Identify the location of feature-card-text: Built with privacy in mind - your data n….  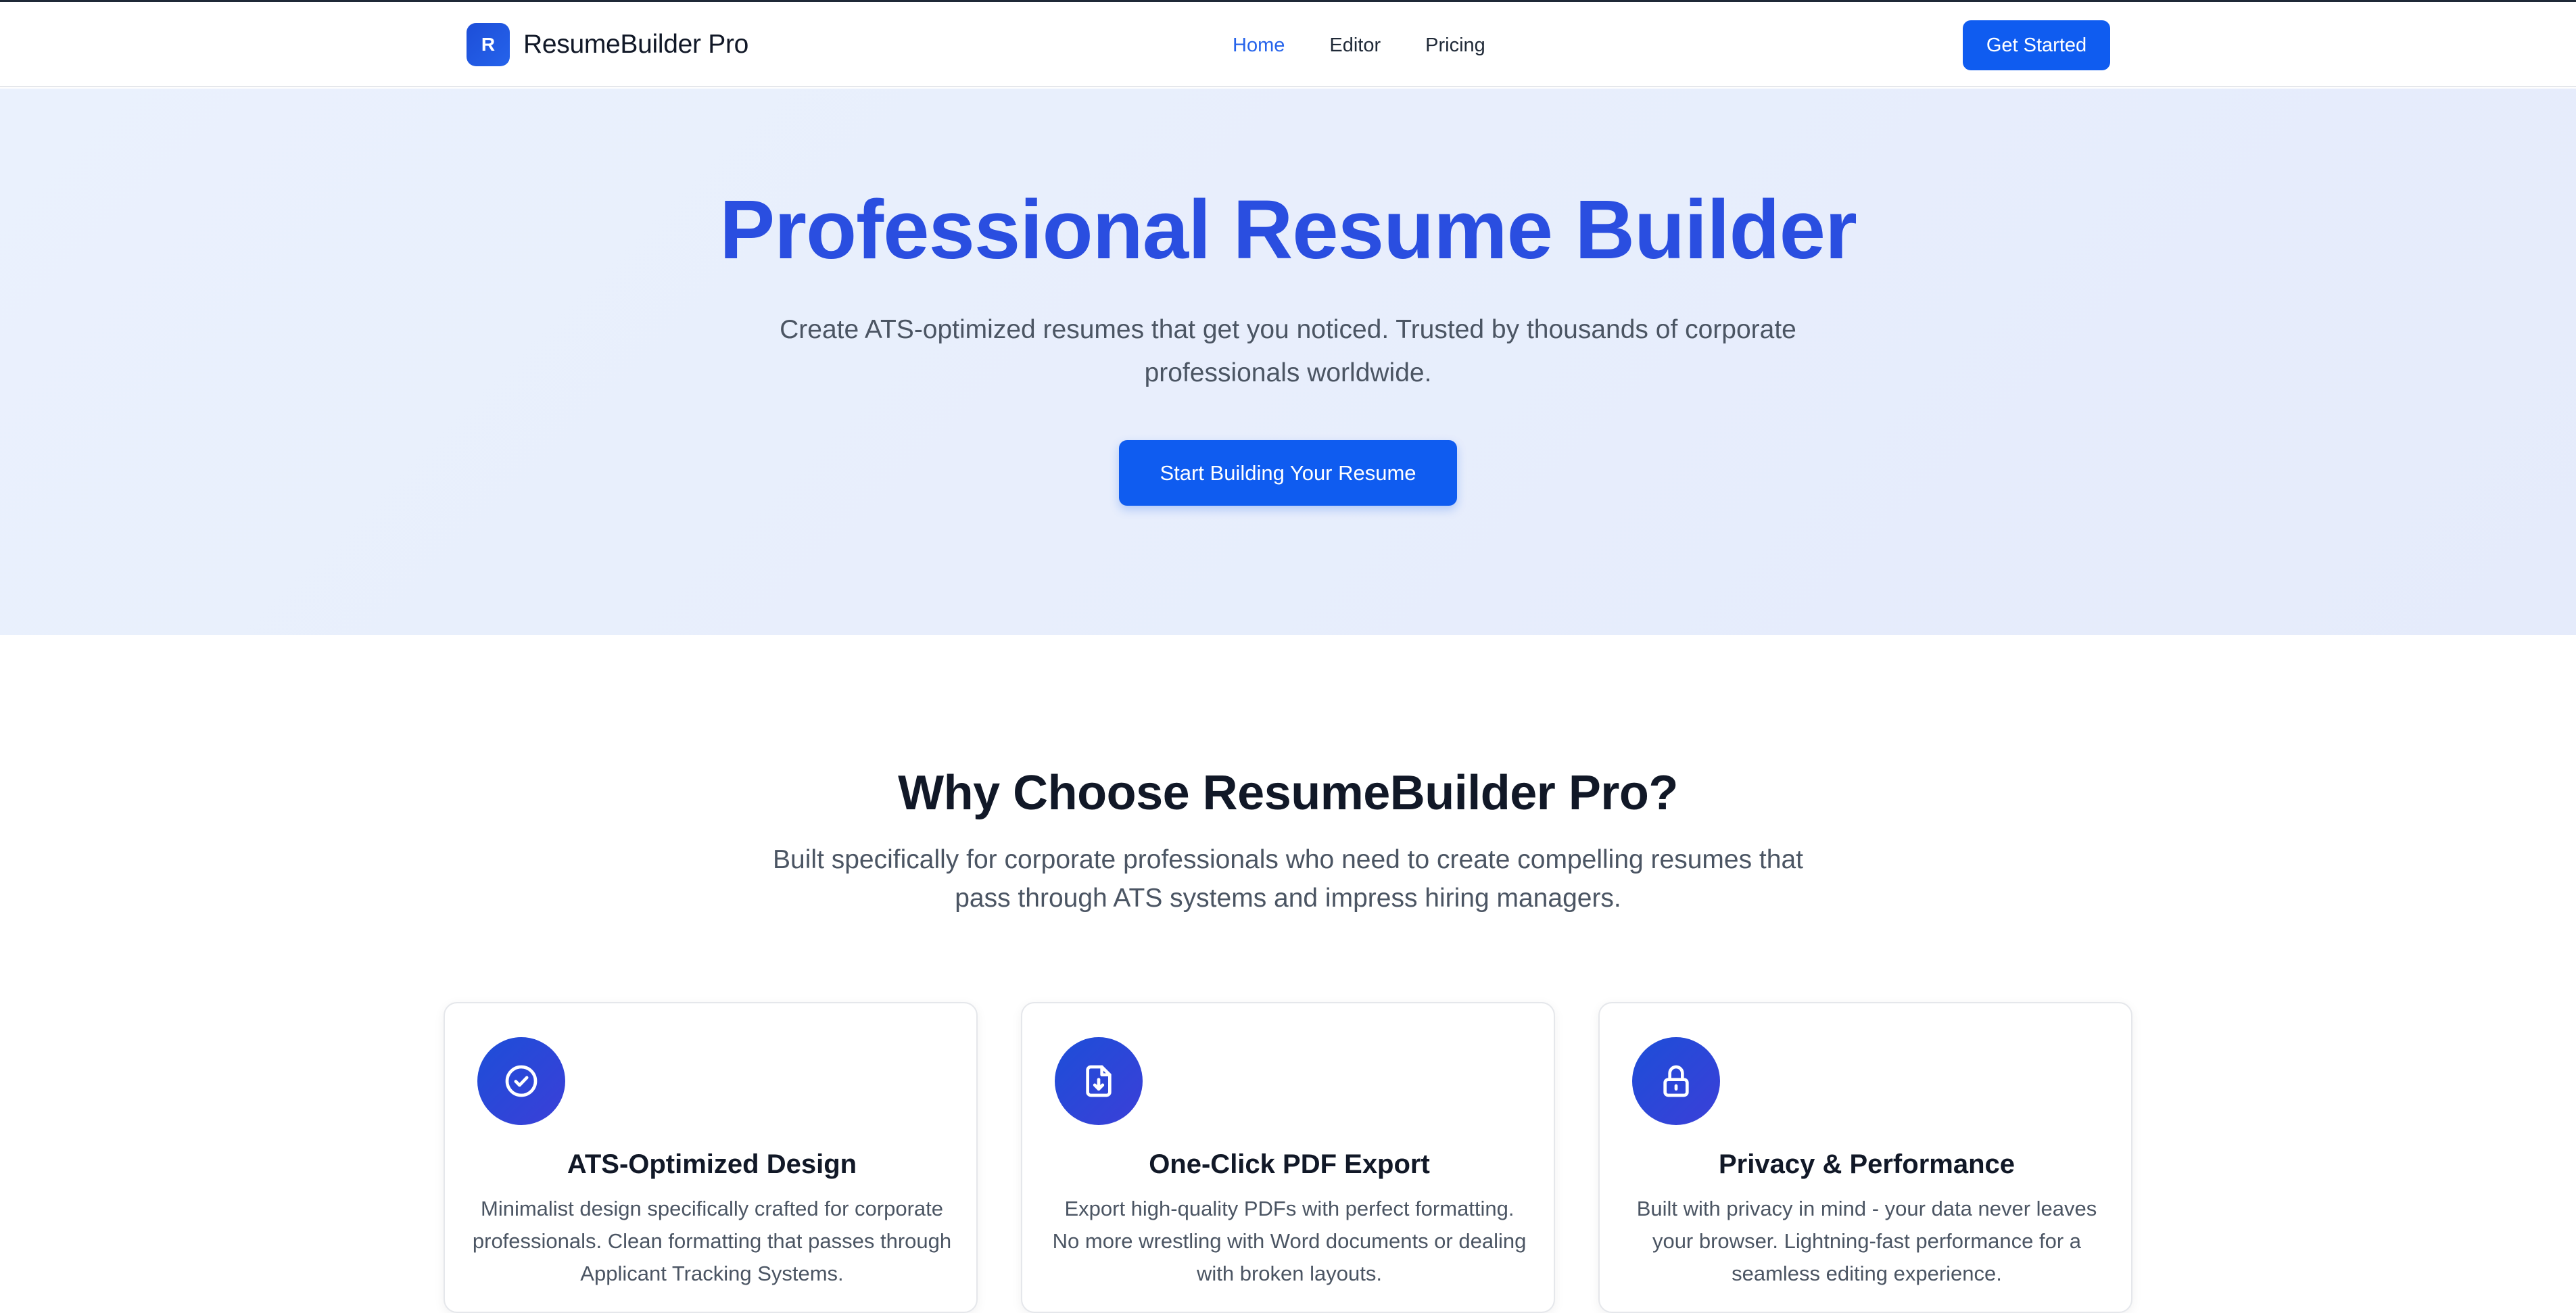
(1866, 1241).